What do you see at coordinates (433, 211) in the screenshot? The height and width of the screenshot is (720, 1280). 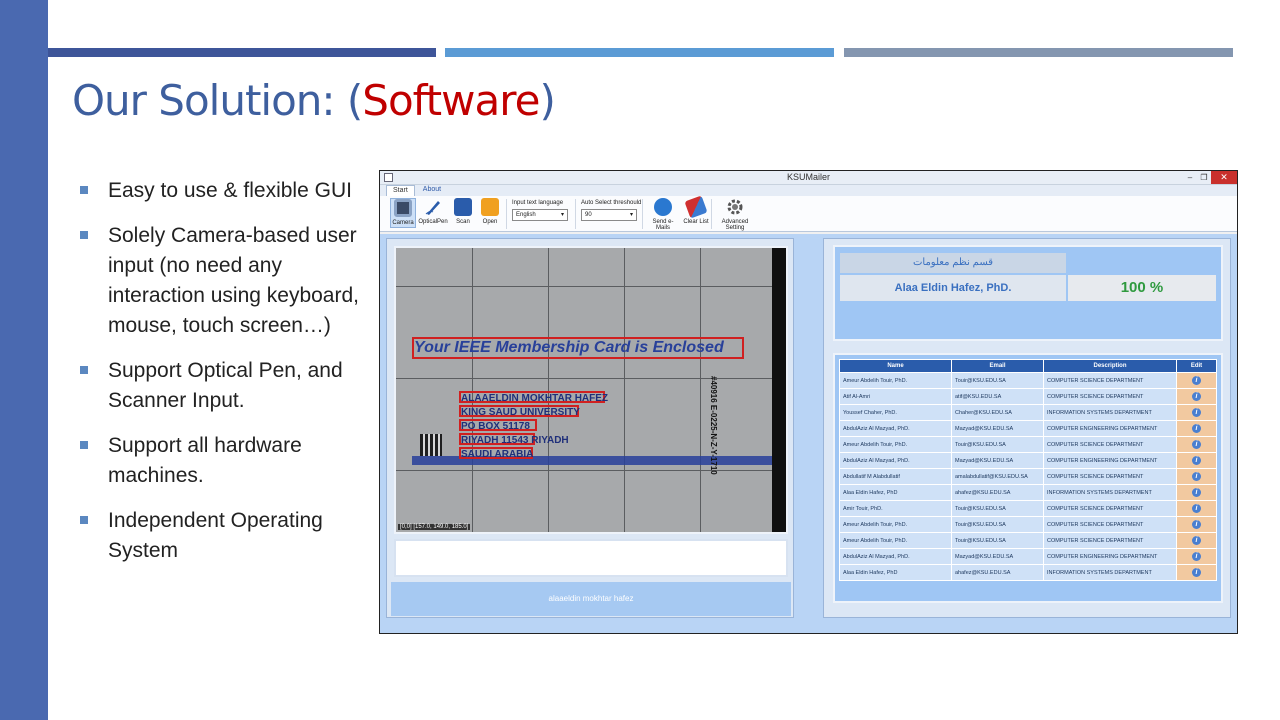 I see `optical-pen-button: OpticalPen` at bounding box center [433, 211].